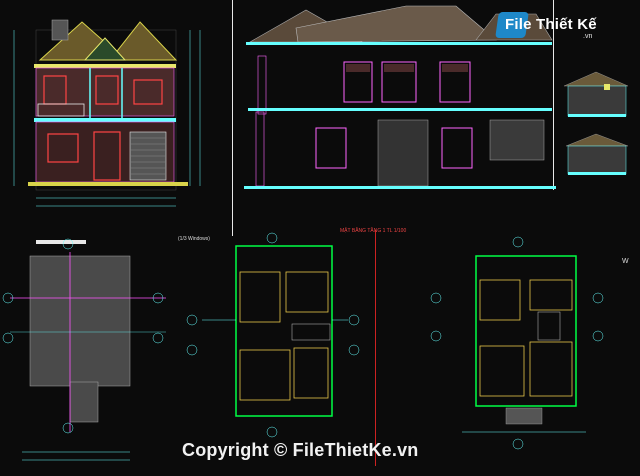 The height and width of the screenshot is (476, 640). Describe the element at coordinates (551, 24) in the screenshot. I see `logo-brand-text: File Thiết Kế` at that location.